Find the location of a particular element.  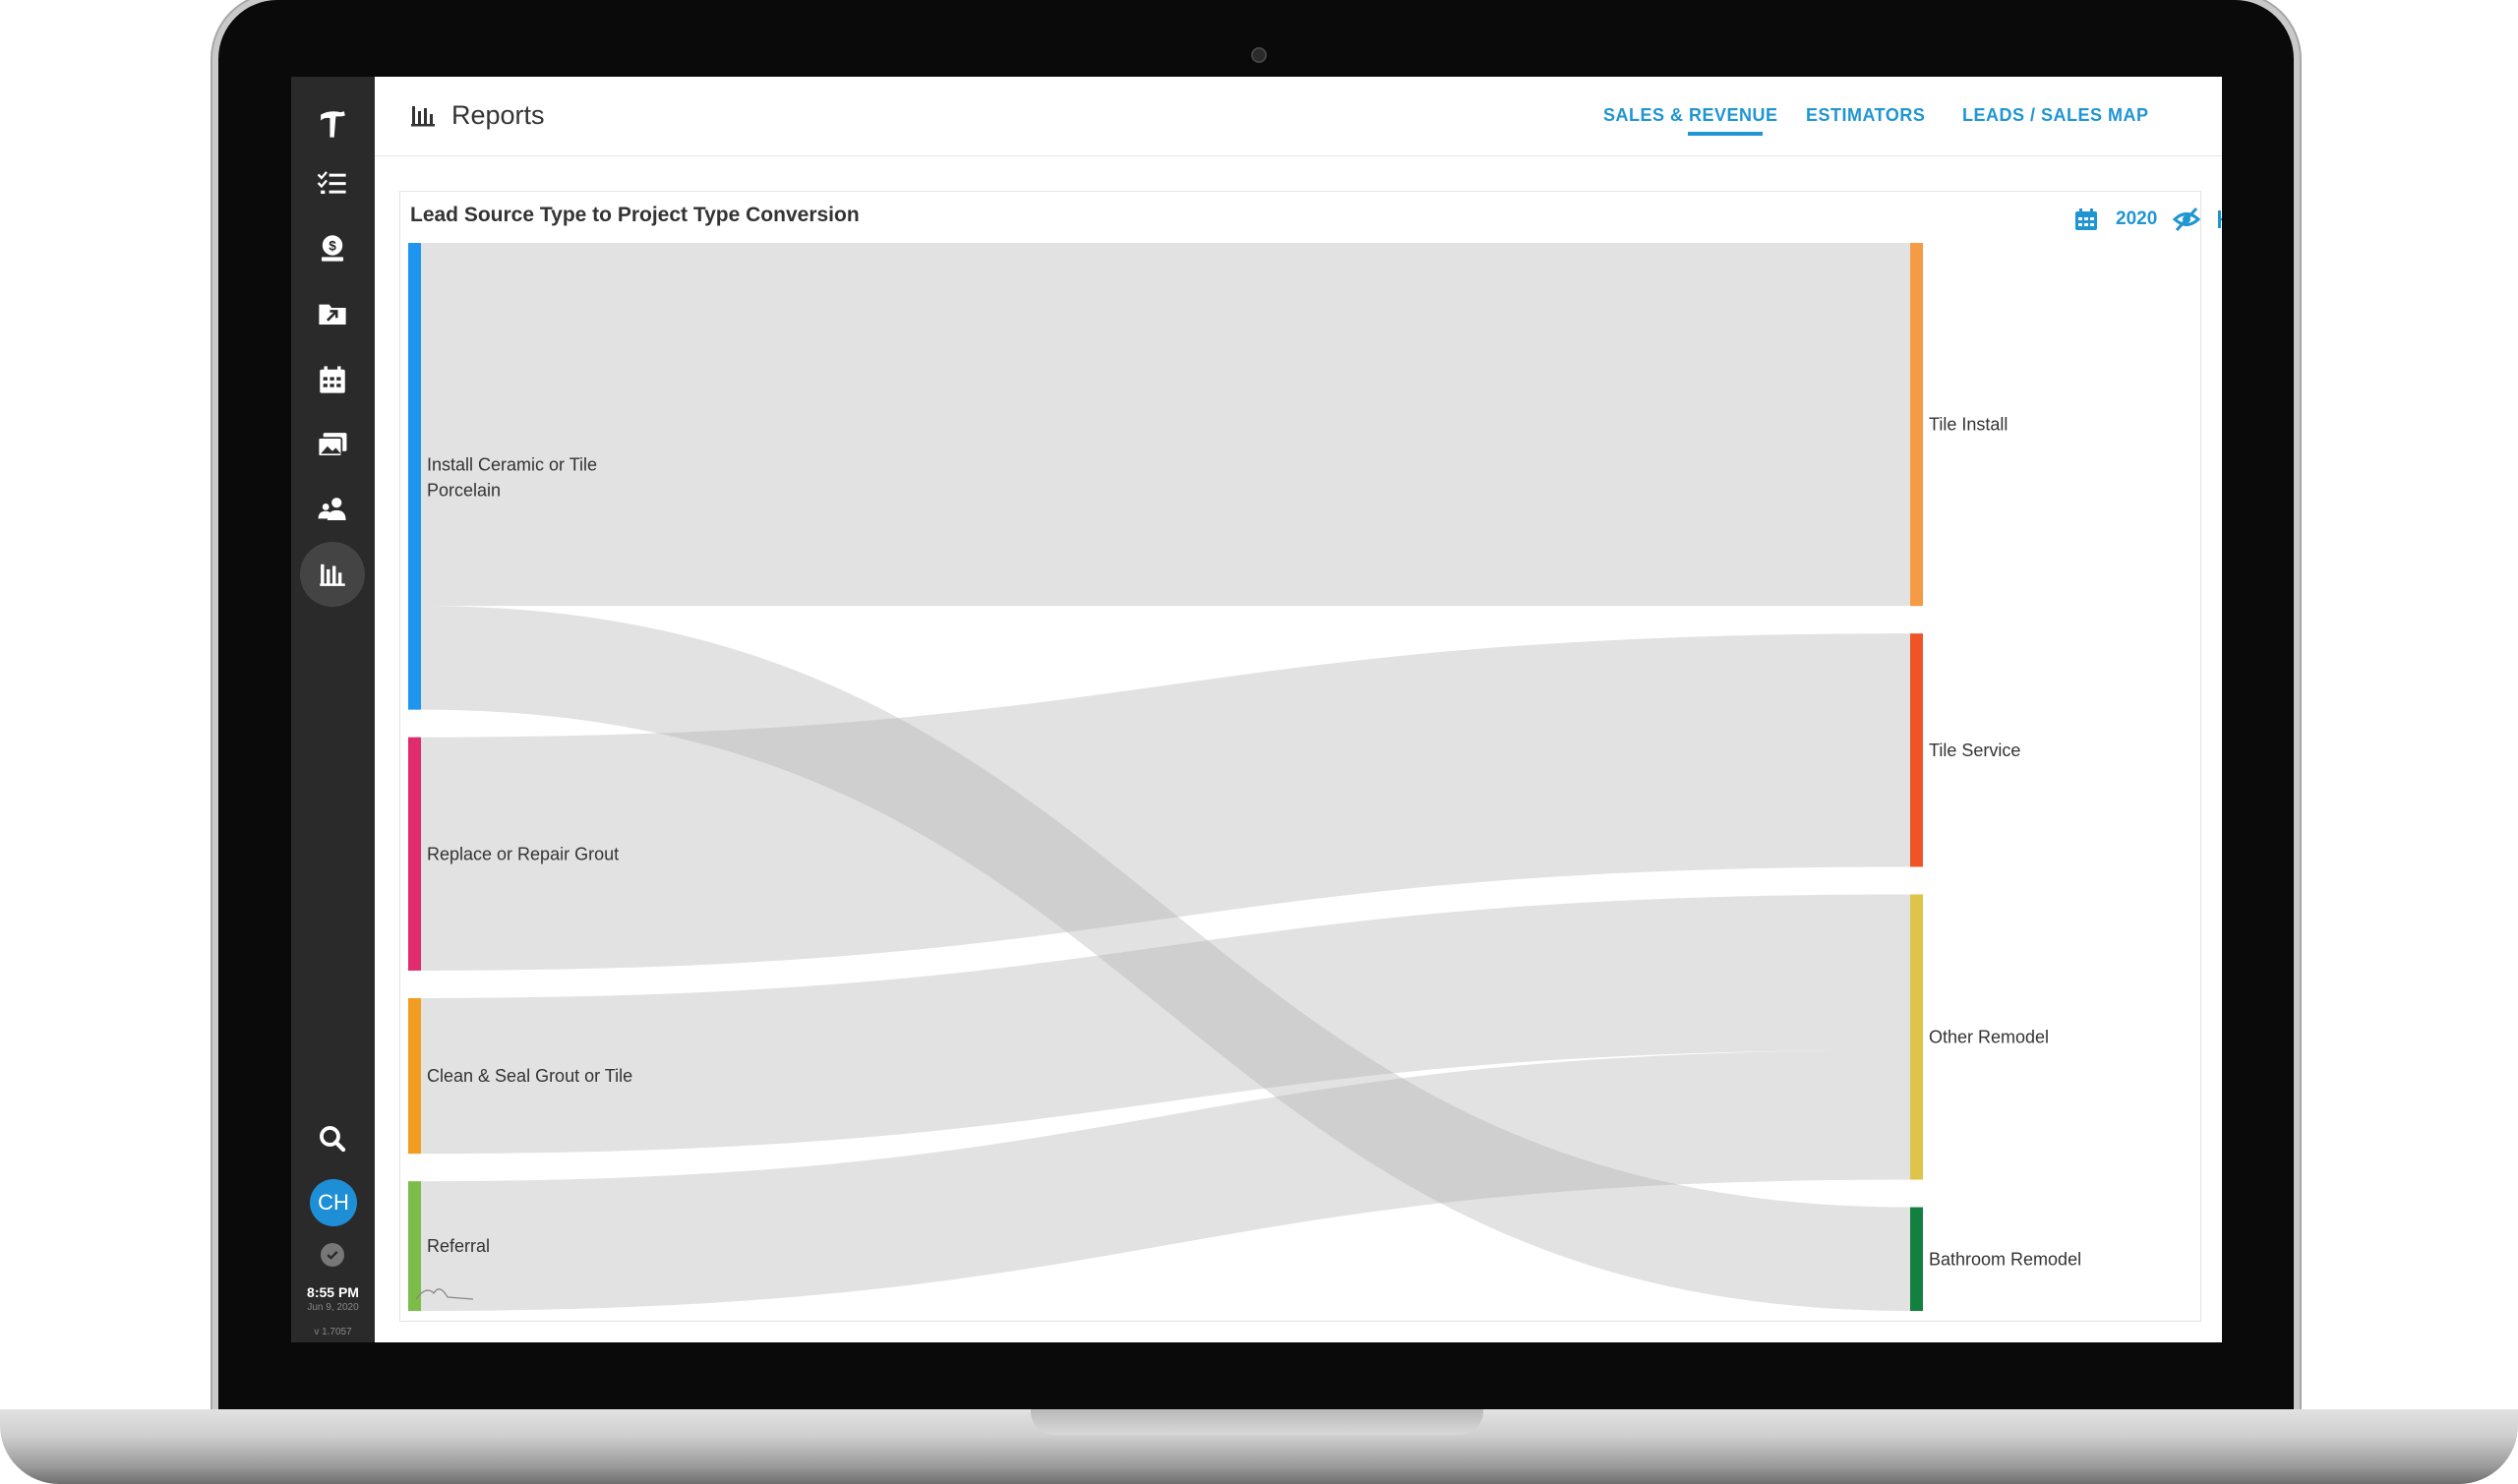

laptop-notch is located at coordinates (1257, 1422).